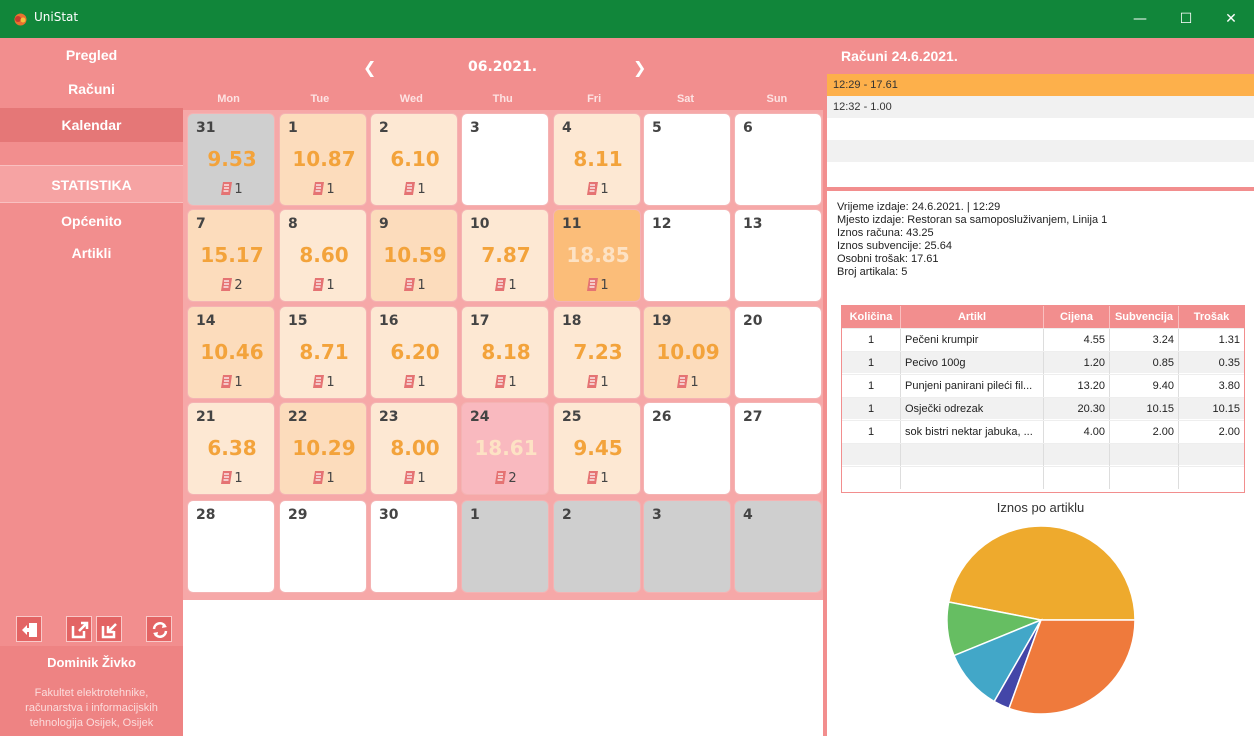  Describe the element at coordinates (109, 629) in the screenshot. I see `import-button` at that location.